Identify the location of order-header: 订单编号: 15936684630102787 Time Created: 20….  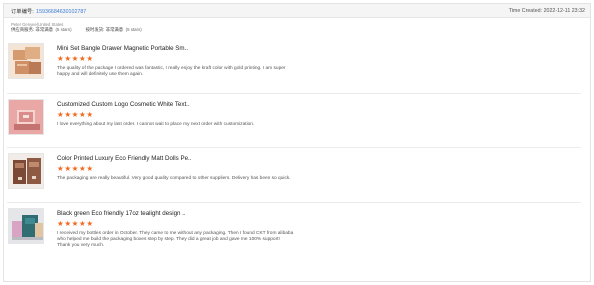
(297, 11).